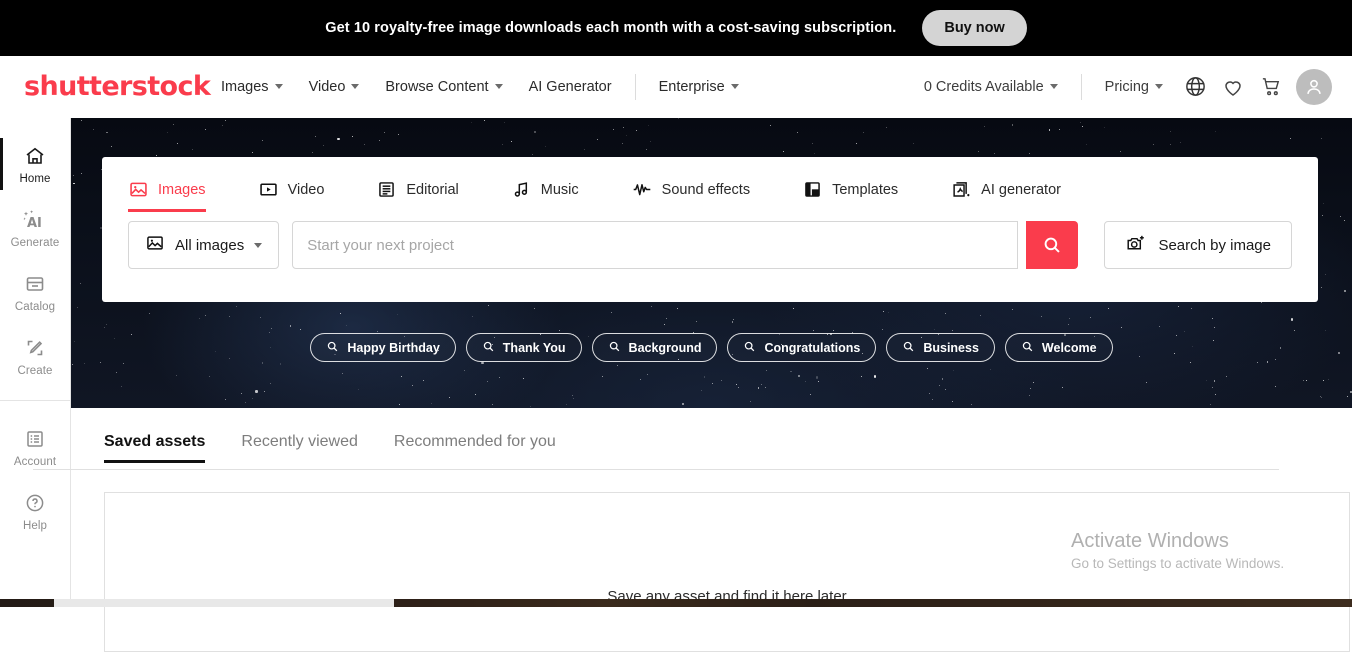 The image size is (1352, 652). I want to click on chip-background: Background, so click(655, 347).